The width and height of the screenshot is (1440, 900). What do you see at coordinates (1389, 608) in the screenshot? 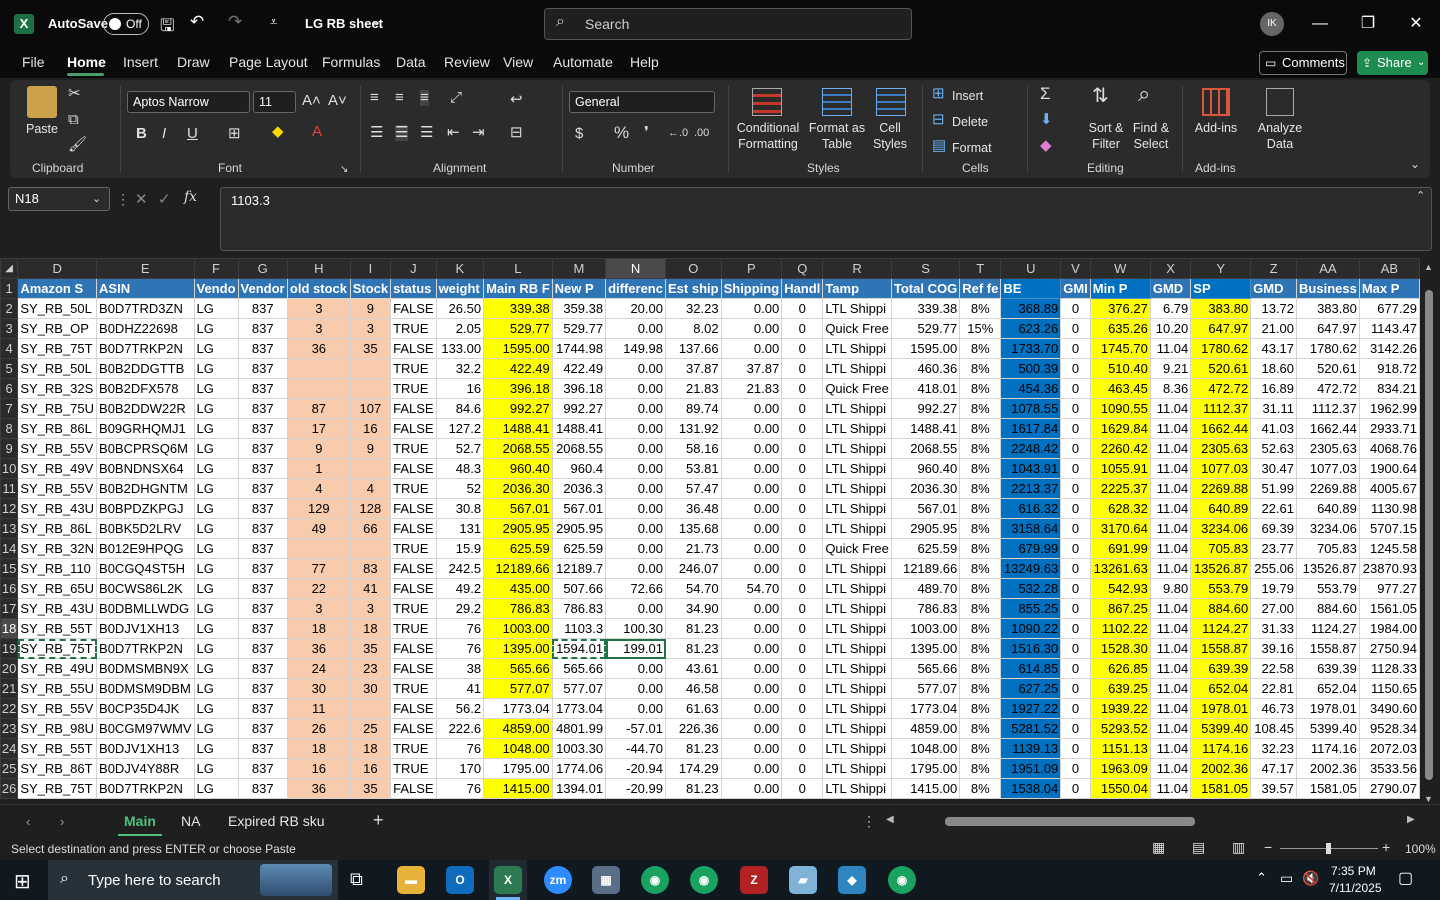
I see `table-cell: 1561.05` at bounding box center [1389, 608].